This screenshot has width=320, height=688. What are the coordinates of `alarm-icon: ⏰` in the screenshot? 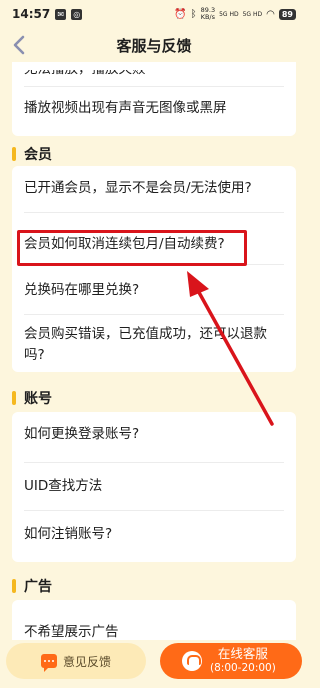 It's located at (180, 14).